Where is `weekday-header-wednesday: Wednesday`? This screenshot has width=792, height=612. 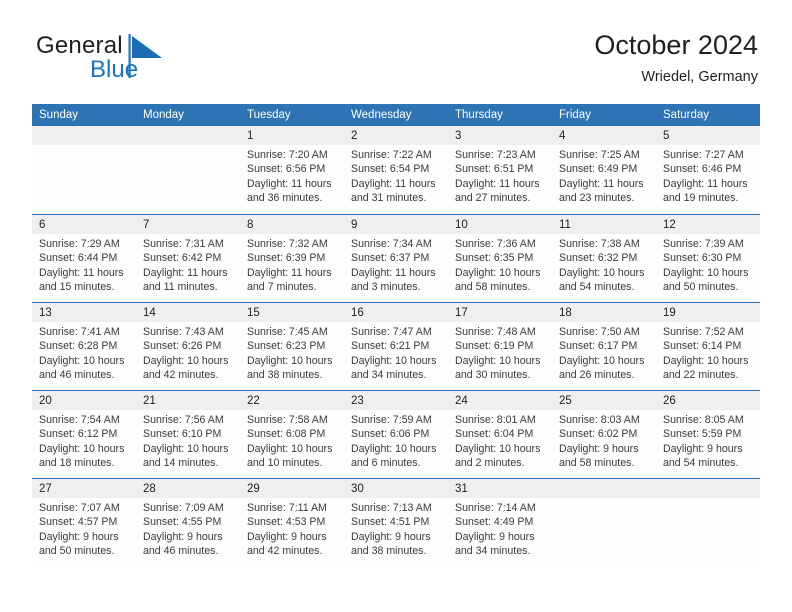 weekday-header-wednesday: Wednesday is located at coordinates (381, 115).